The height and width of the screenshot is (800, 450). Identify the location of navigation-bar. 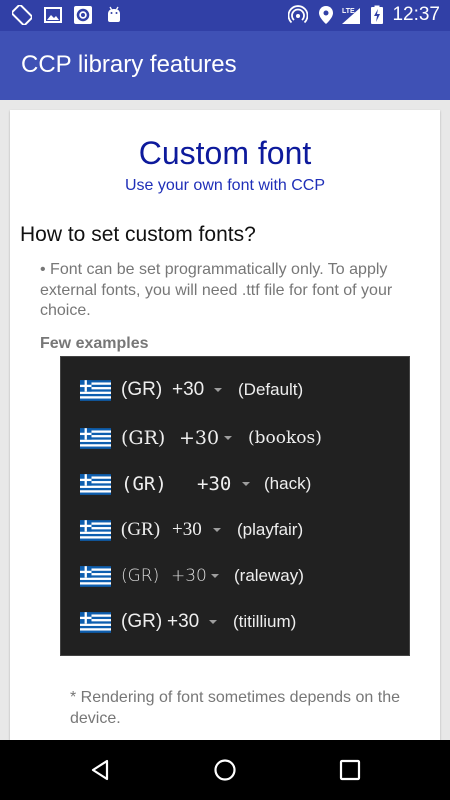
(225, 770).